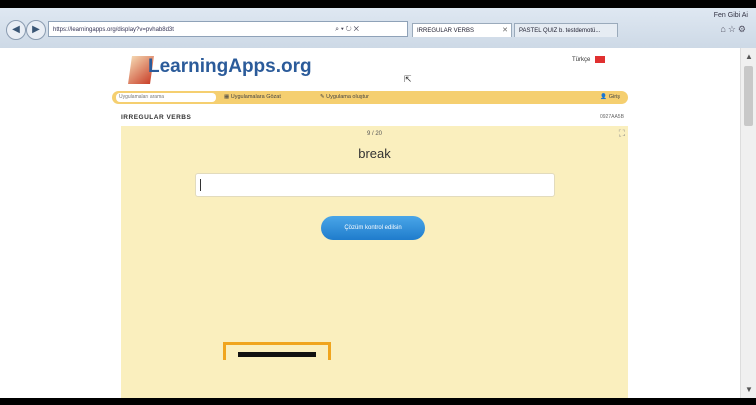 This screenshot has height=405, width=756. What do you see at coordinates (748, 96) in the screenshot?
I see `scroll-thumb` at bounding box center [748, 96].